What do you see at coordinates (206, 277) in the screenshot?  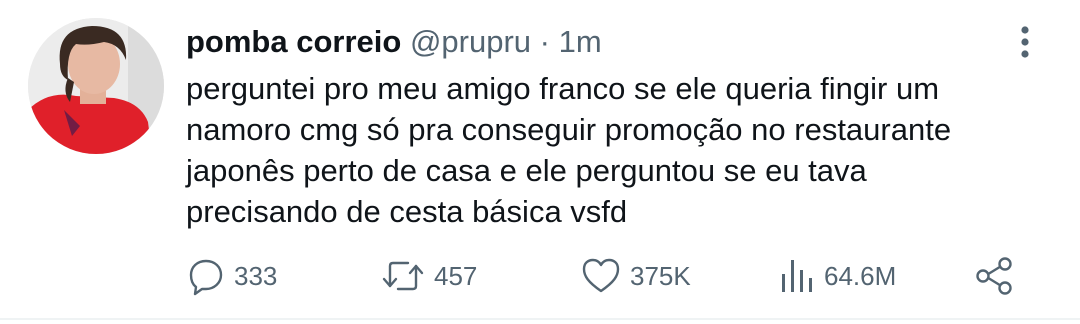 I see `speech-bubble-icon` at bounding box center [206, 277].